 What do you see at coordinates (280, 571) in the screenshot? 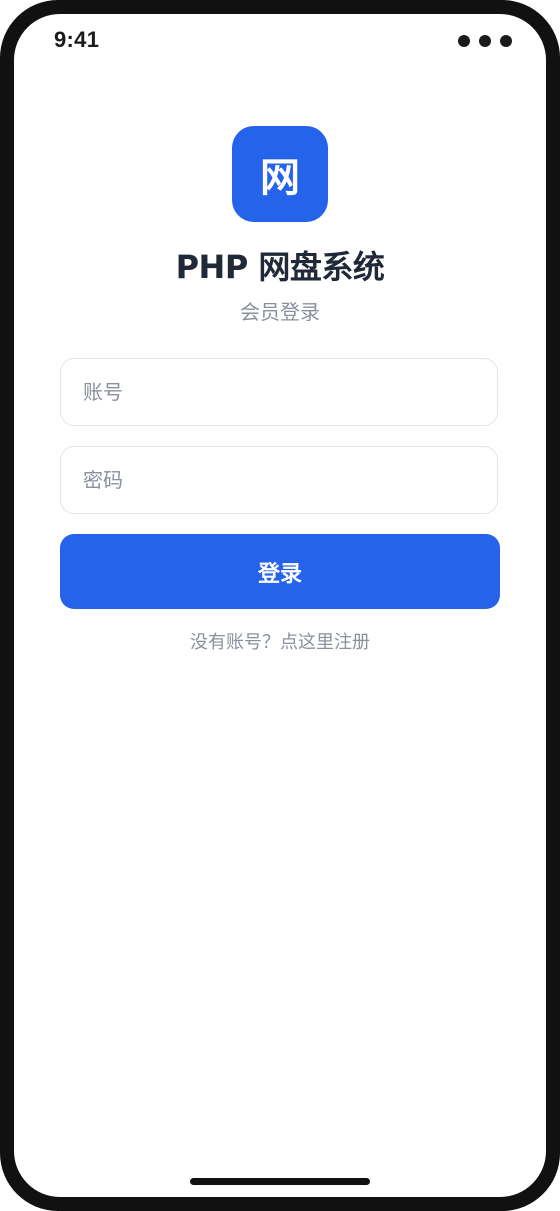
I see `login-button: 登录` at bounding box center [280, 571].